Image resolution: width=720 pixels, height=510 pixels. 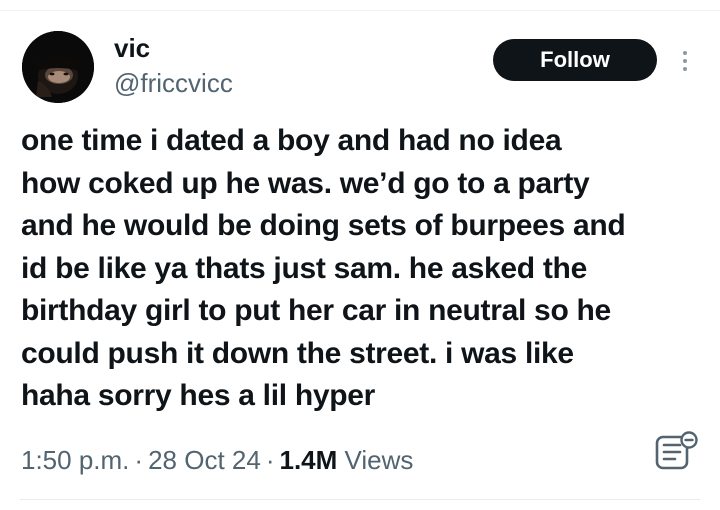 What do you see at coordinates (360, 10) in the screenshot?
I see `top-divider` at bounding box center [360, 10].